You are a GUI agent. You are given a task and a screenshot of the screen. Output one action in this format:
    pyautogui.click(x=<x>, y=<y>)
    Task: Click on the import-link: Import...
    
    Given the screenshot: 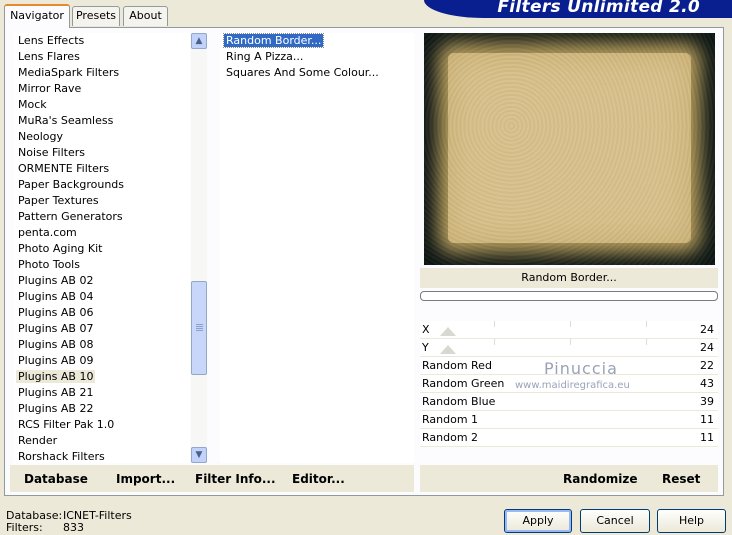 What is the action you would take?
    pyautogui.click(x=145, y=479)
    